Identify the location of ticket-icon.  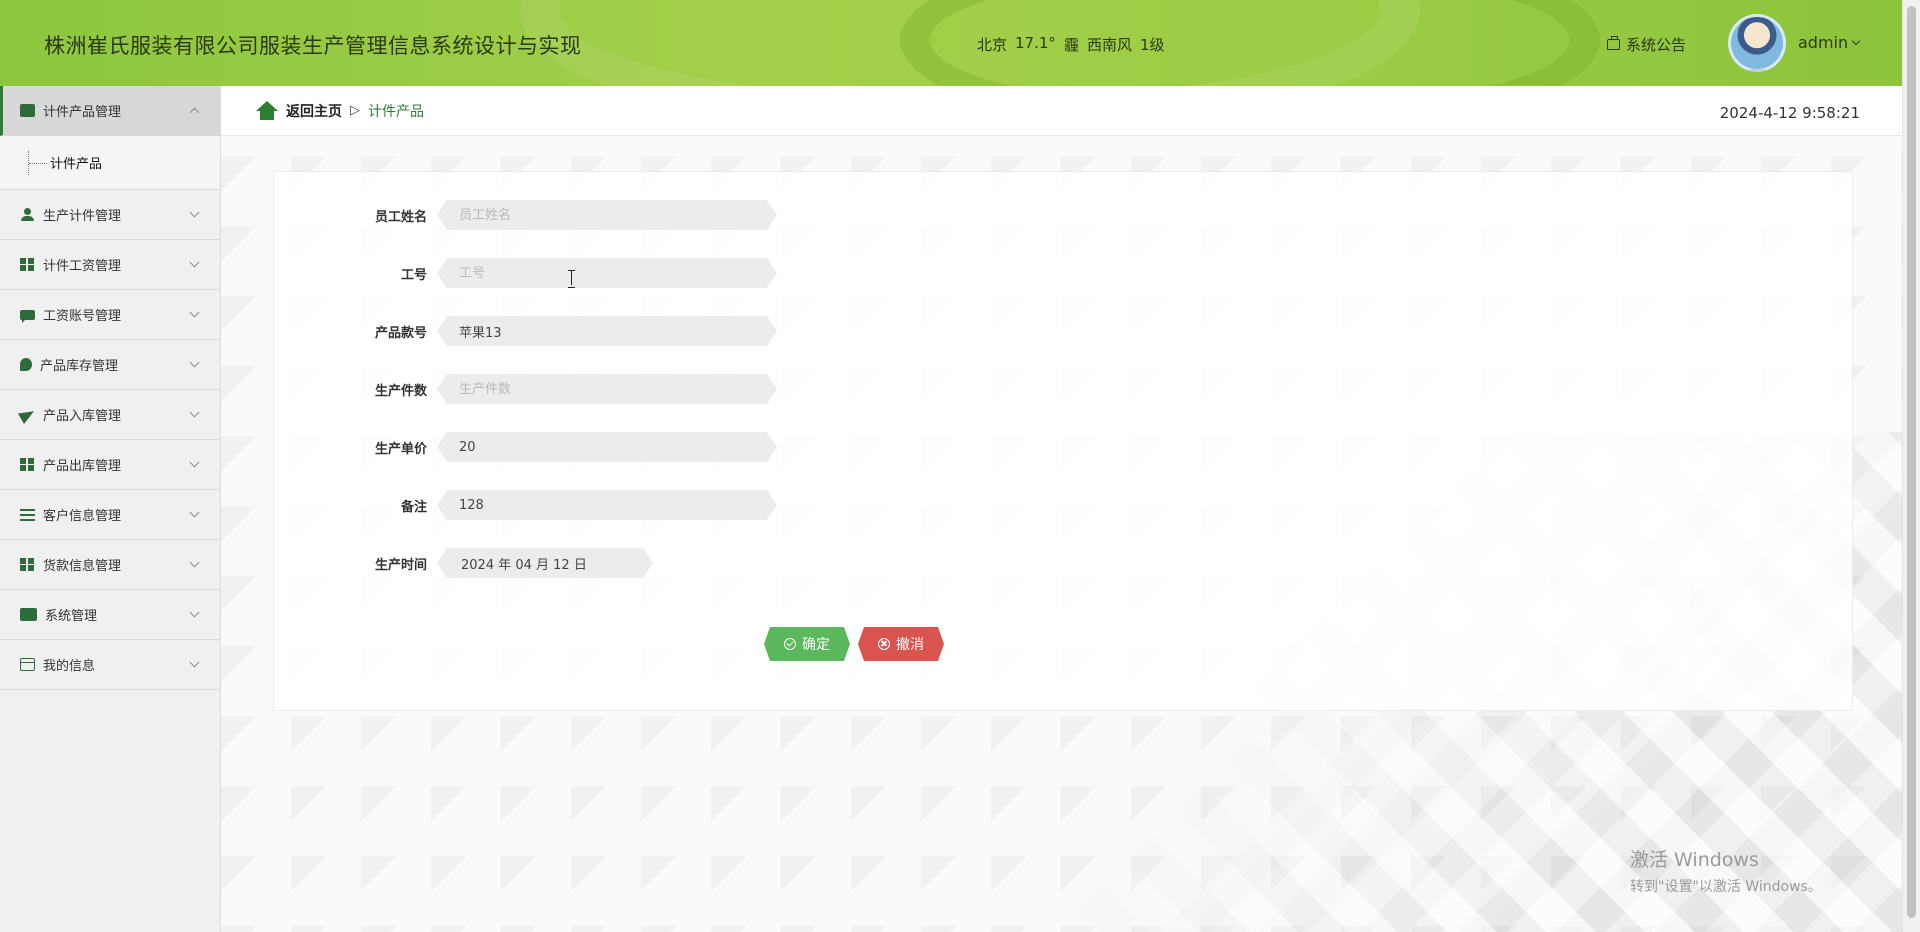
(28, 614).